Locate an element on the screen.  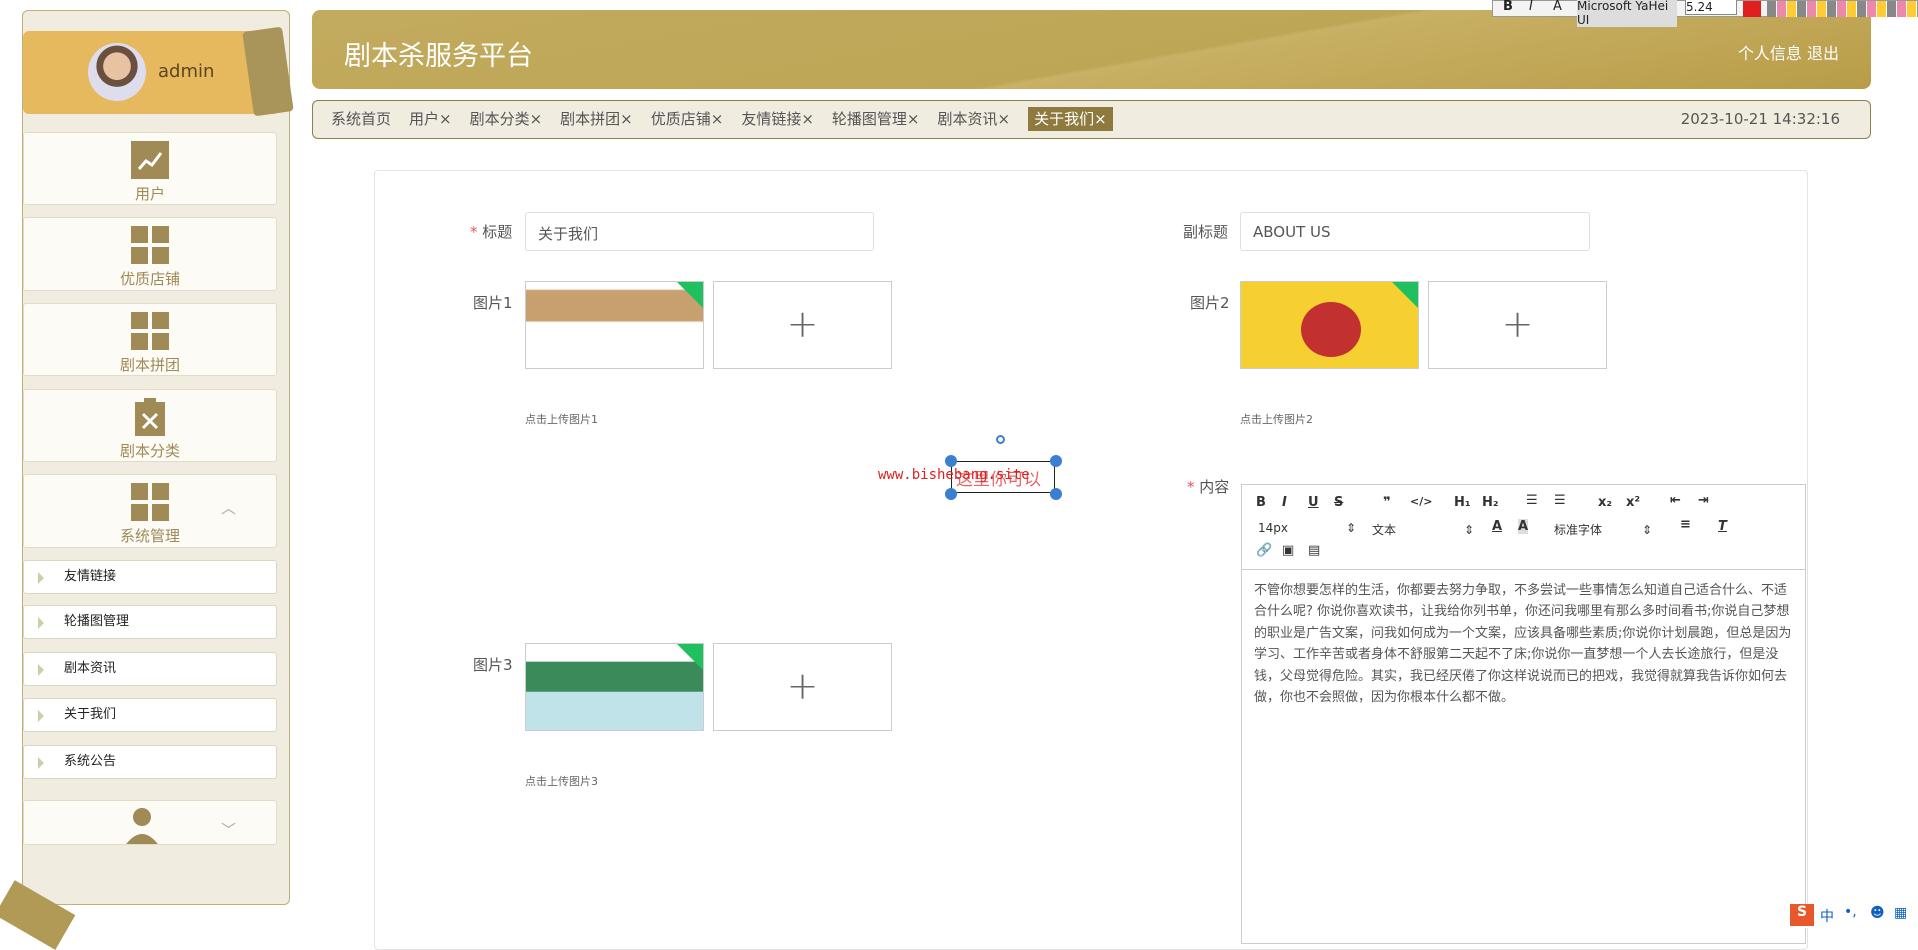
pic1-label: 图片1 is located at coordinates (493, 303).